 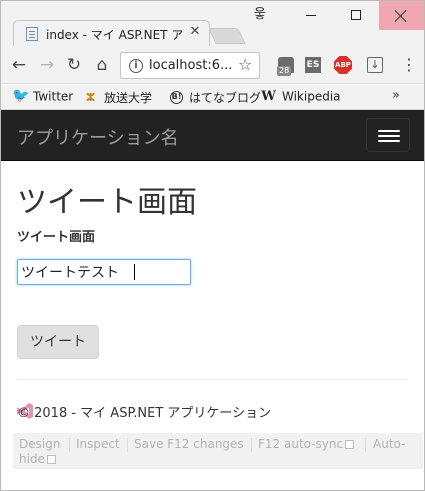 I want to click on extension-badge: 28, so click(x=284, y=71).